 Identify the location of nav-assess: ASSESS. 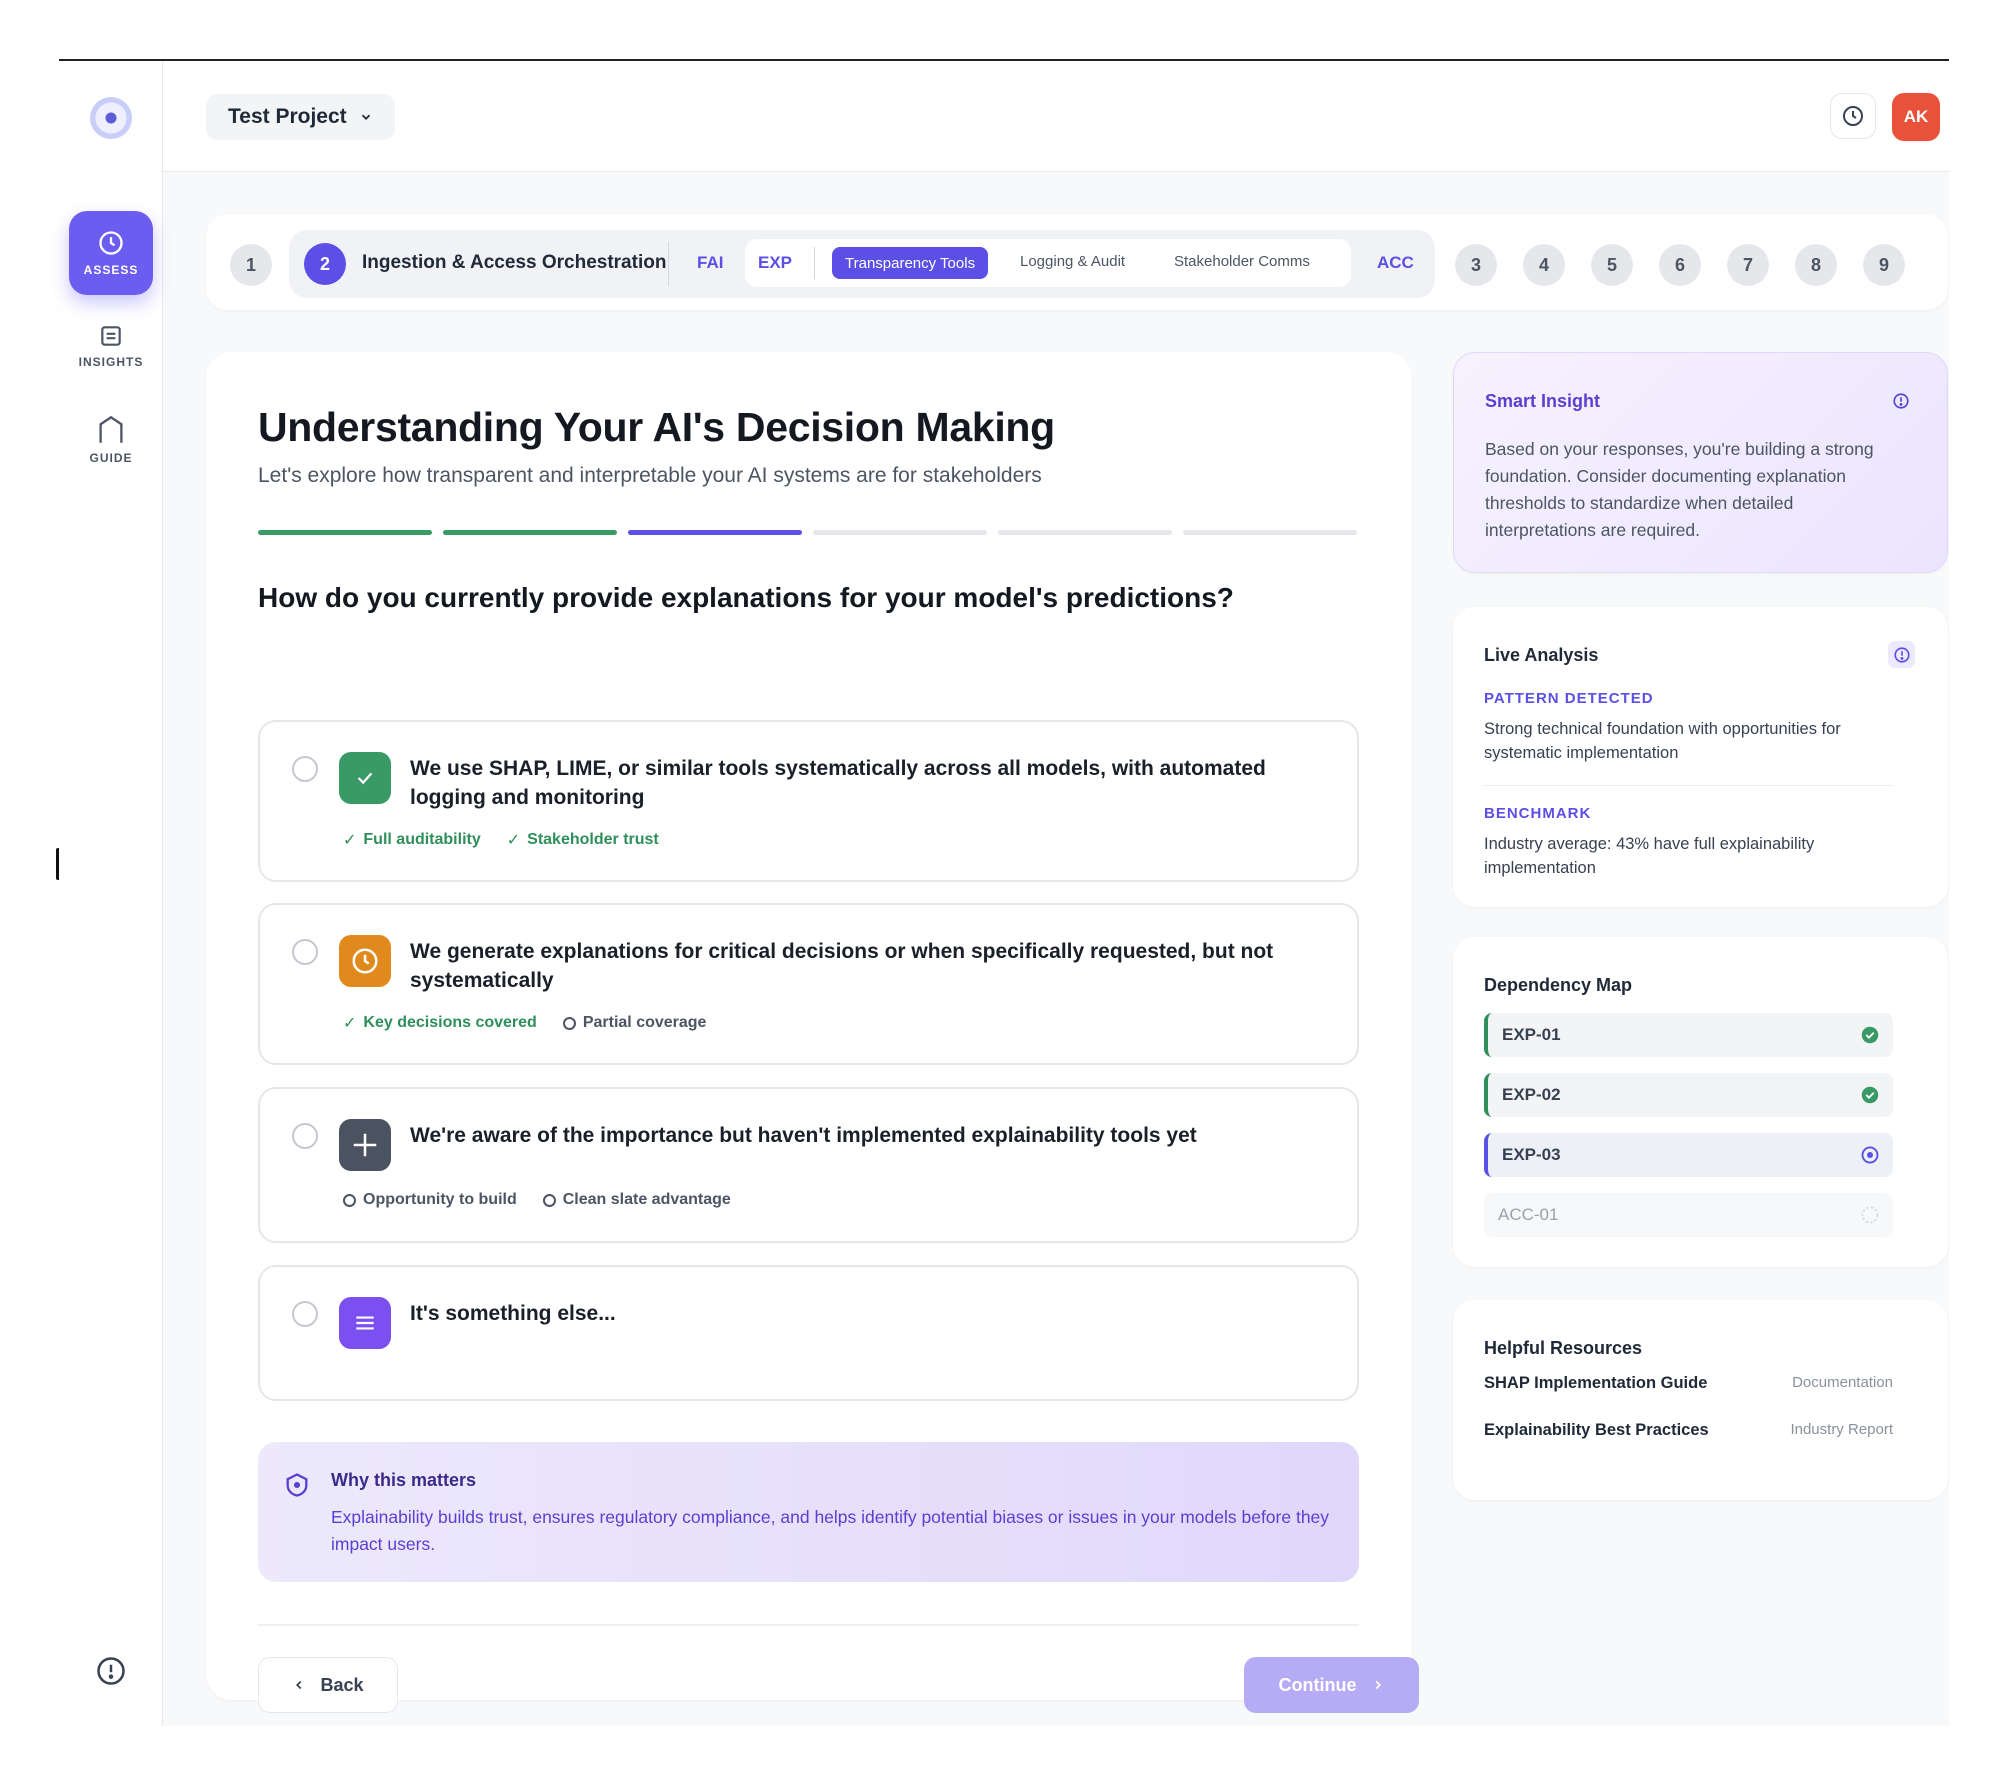
(111, 253).